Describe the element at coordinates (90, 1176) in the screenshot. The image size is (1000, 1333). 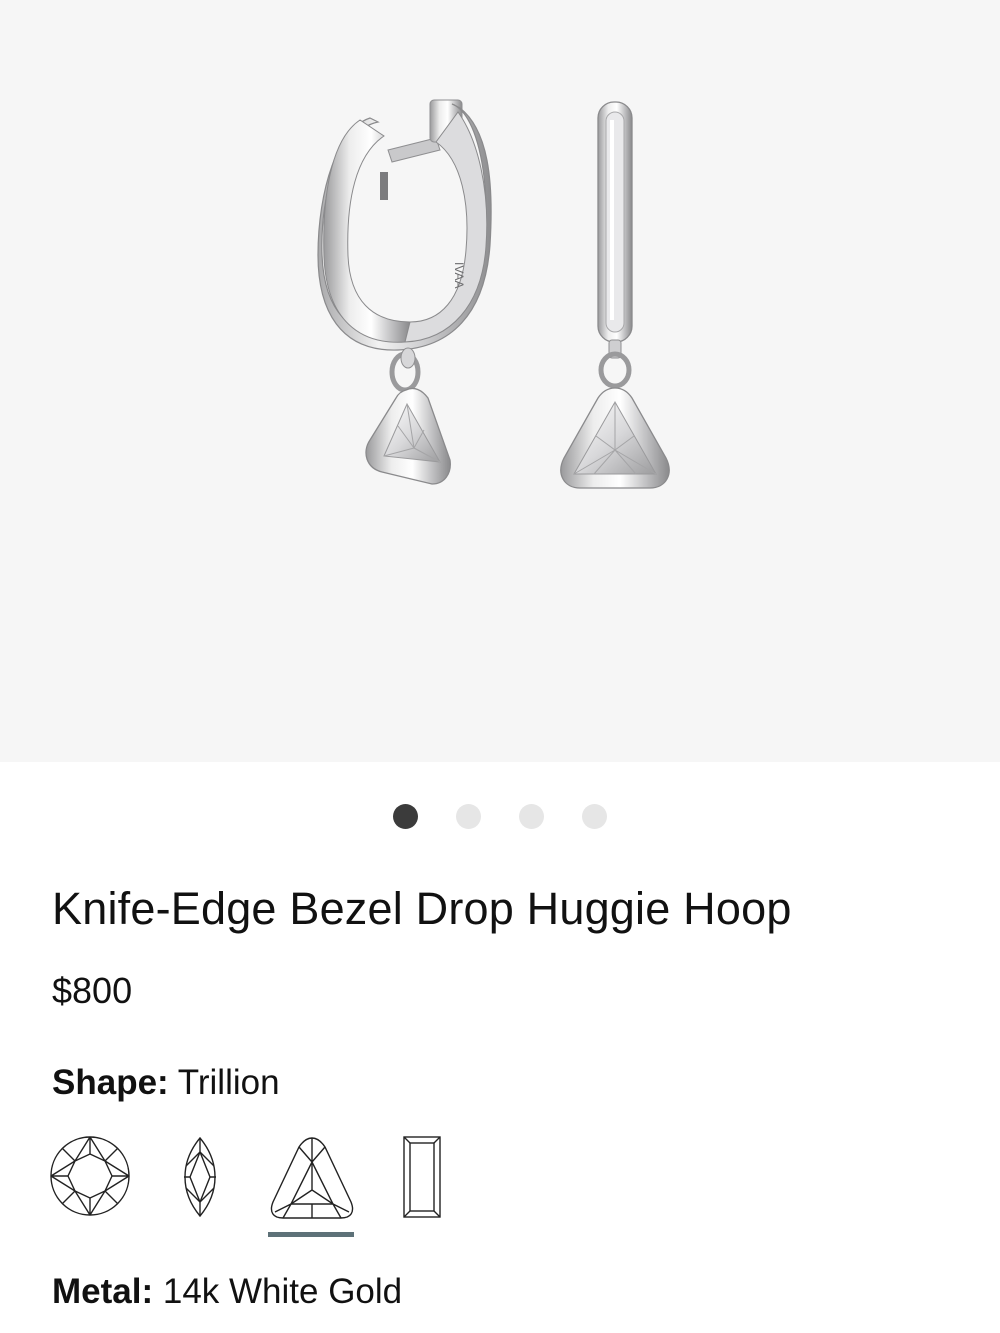
I see `round-diamond-icon` at that location.